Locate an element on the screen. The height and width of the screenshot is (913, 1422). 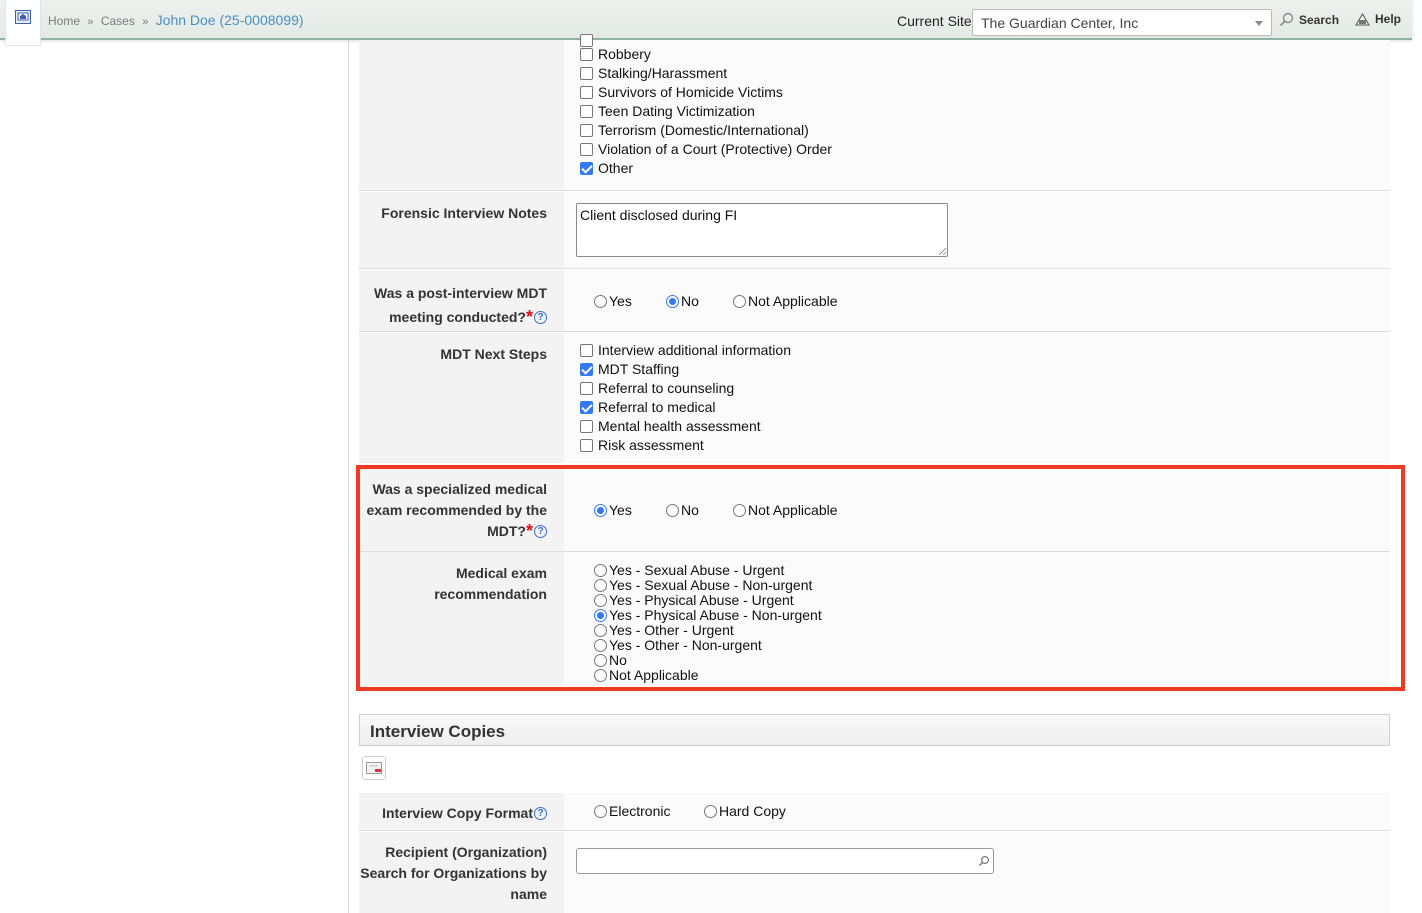
checkbox-mental-health: Mental health assessment is located at coordinates (670, 426).